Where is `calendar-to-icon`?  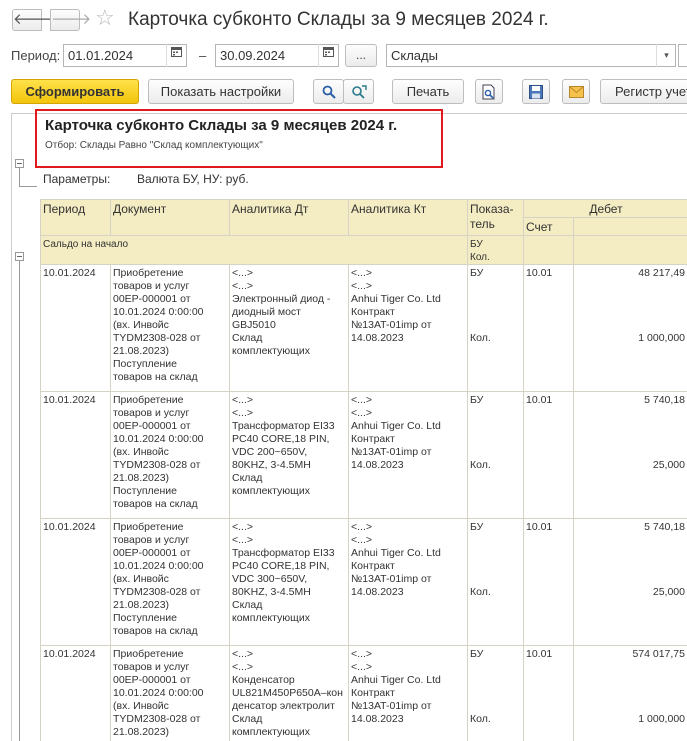
calendar-to-icon is located at coordinates (328, 55).